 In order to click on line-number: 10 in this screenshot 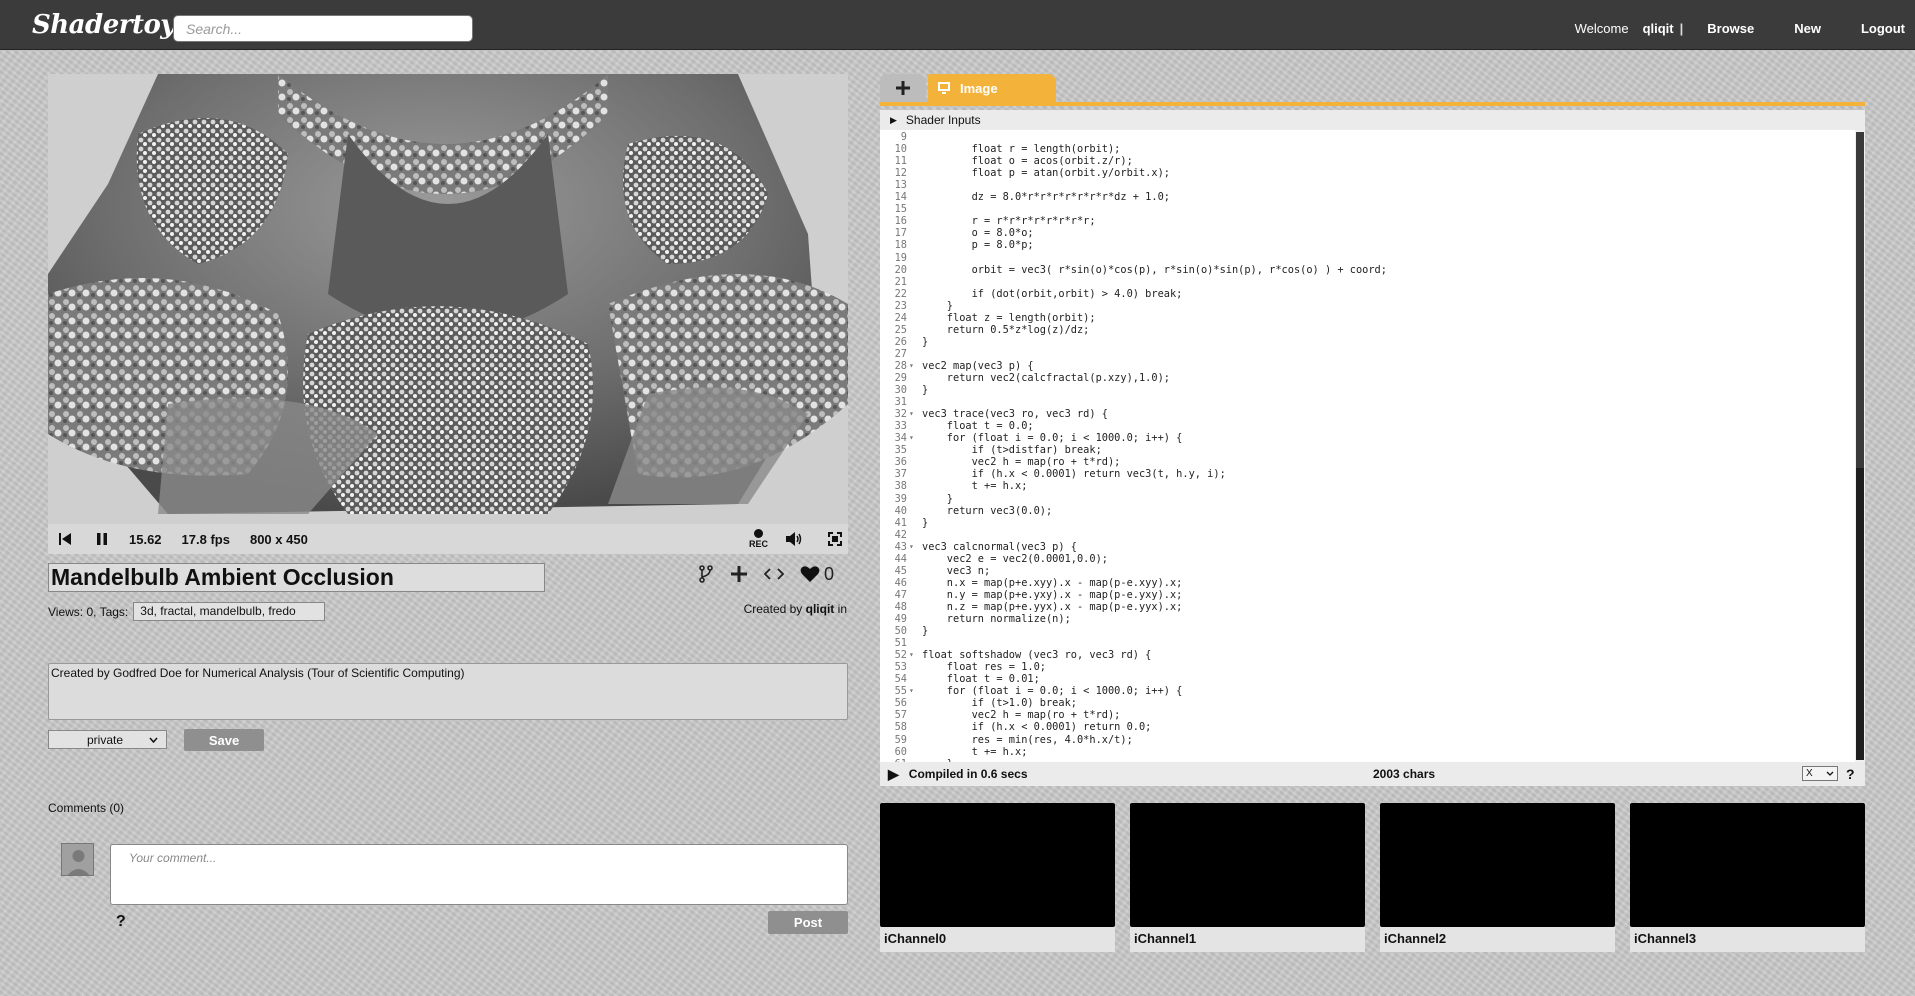, I will do `click(900, 149)`.